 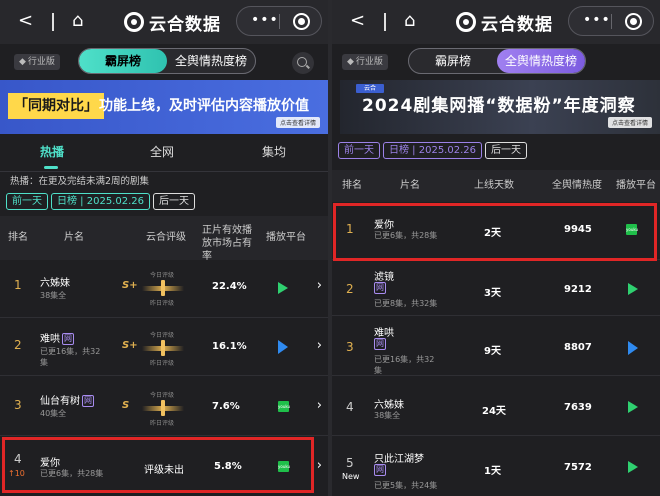 I want to click on grade-sparkline: 今日评级 昨日评级, so click(x=163, y=348).